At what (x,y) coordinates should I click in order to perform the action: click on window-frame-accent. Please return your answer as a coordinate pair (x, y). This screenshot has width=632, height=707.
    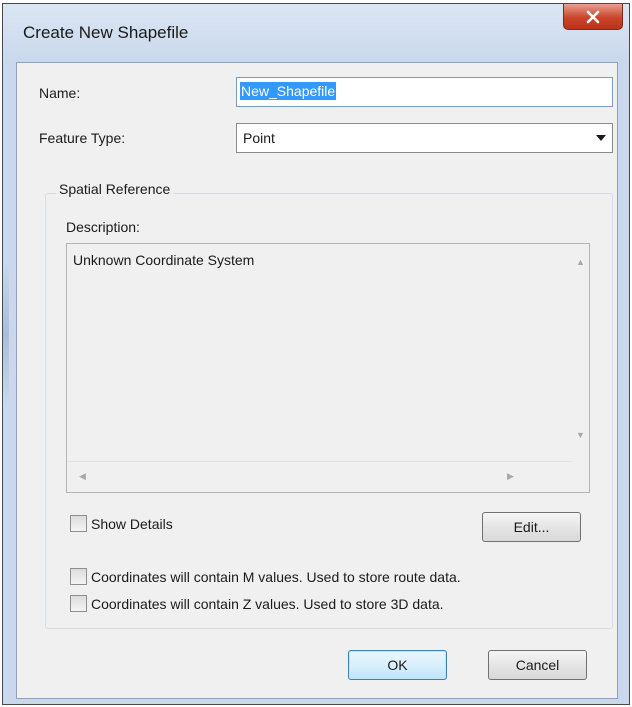
    Looking at the image, I should click on (6, 334).